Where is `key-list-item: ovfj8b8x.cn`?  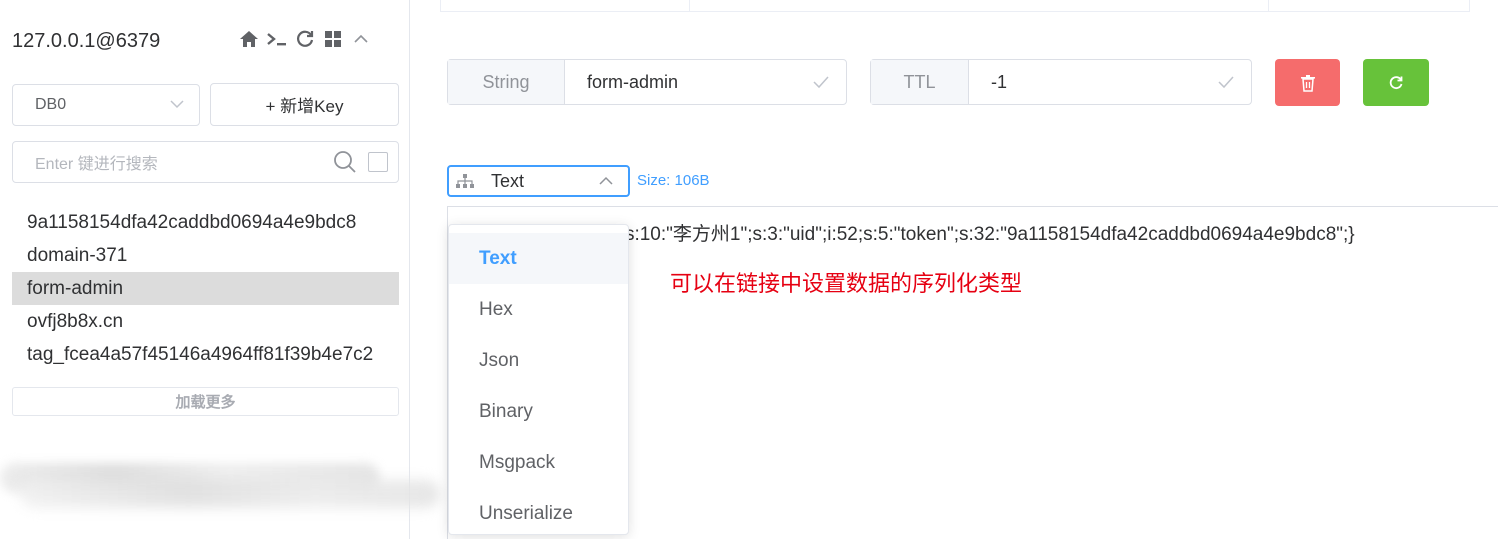
key-list-item: ovfj8b8x.cn is located at coordinates (205, 321).